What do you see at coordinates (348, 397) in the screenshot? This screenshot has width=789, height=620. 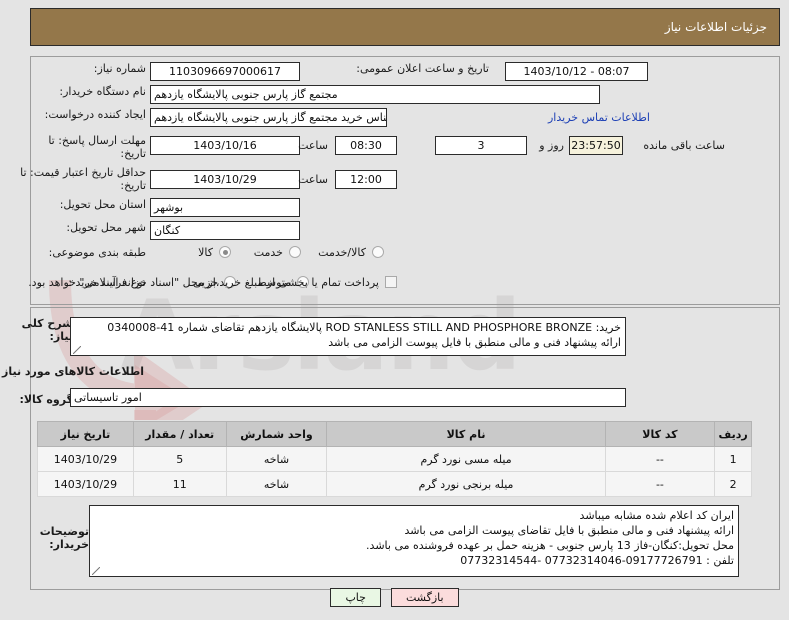 I see `goods-group-value: امور تاسیساتی` at bounding box center [348, 397].